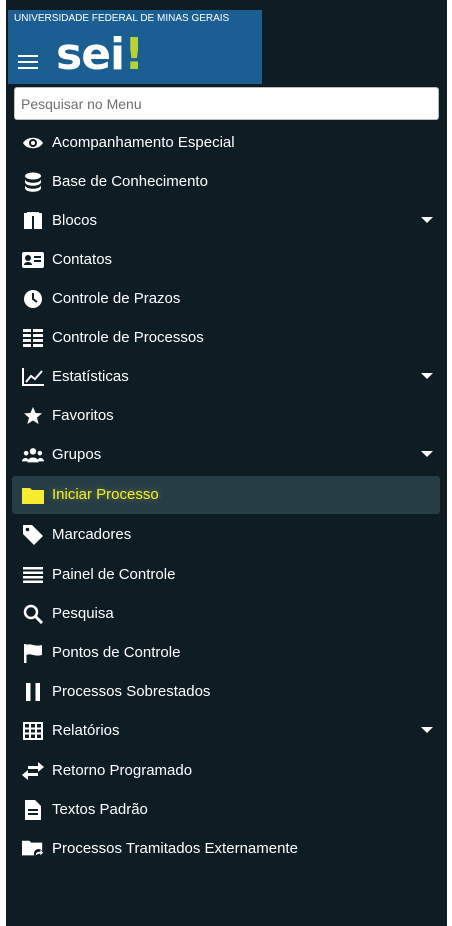  What do you see at coordinates (226, 495) in the screenshot?
I see `menu-item-iniciar-processo: Iniciar Processo` at bounding box center [226, 495].